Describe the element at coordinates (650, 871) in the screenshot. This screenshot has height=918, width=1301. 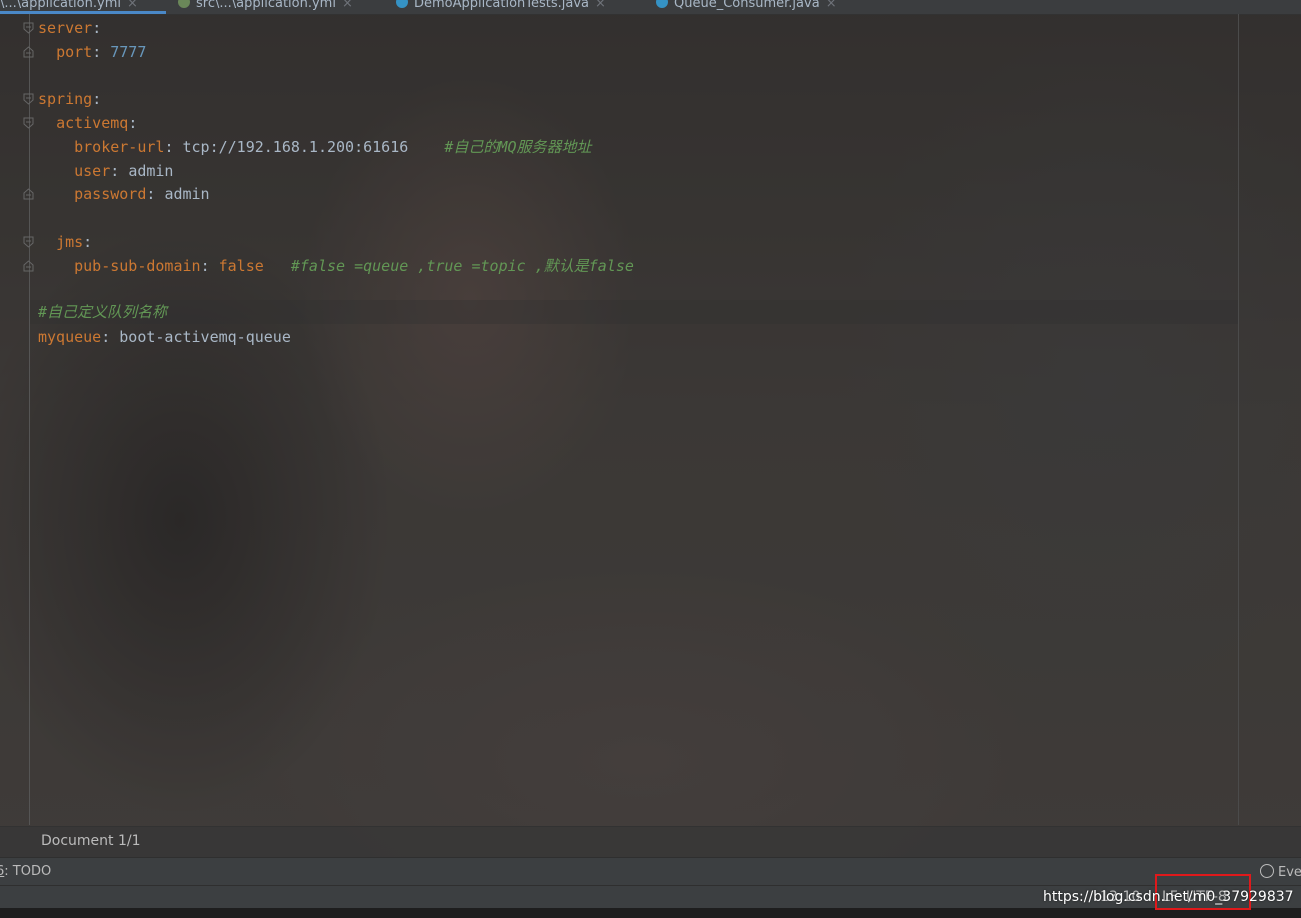
I see `tool-window-bar: 6: TODO Eve` at that location.